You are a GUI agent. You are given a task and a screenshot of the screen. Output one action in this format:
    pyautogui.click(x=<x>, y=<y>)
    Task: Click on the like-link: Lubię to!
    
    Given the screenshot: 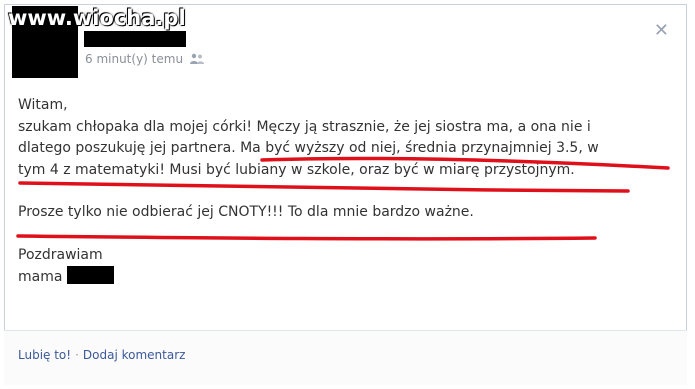 What is the action you would take?
    pyautogui.click(x=44, y=355)
    